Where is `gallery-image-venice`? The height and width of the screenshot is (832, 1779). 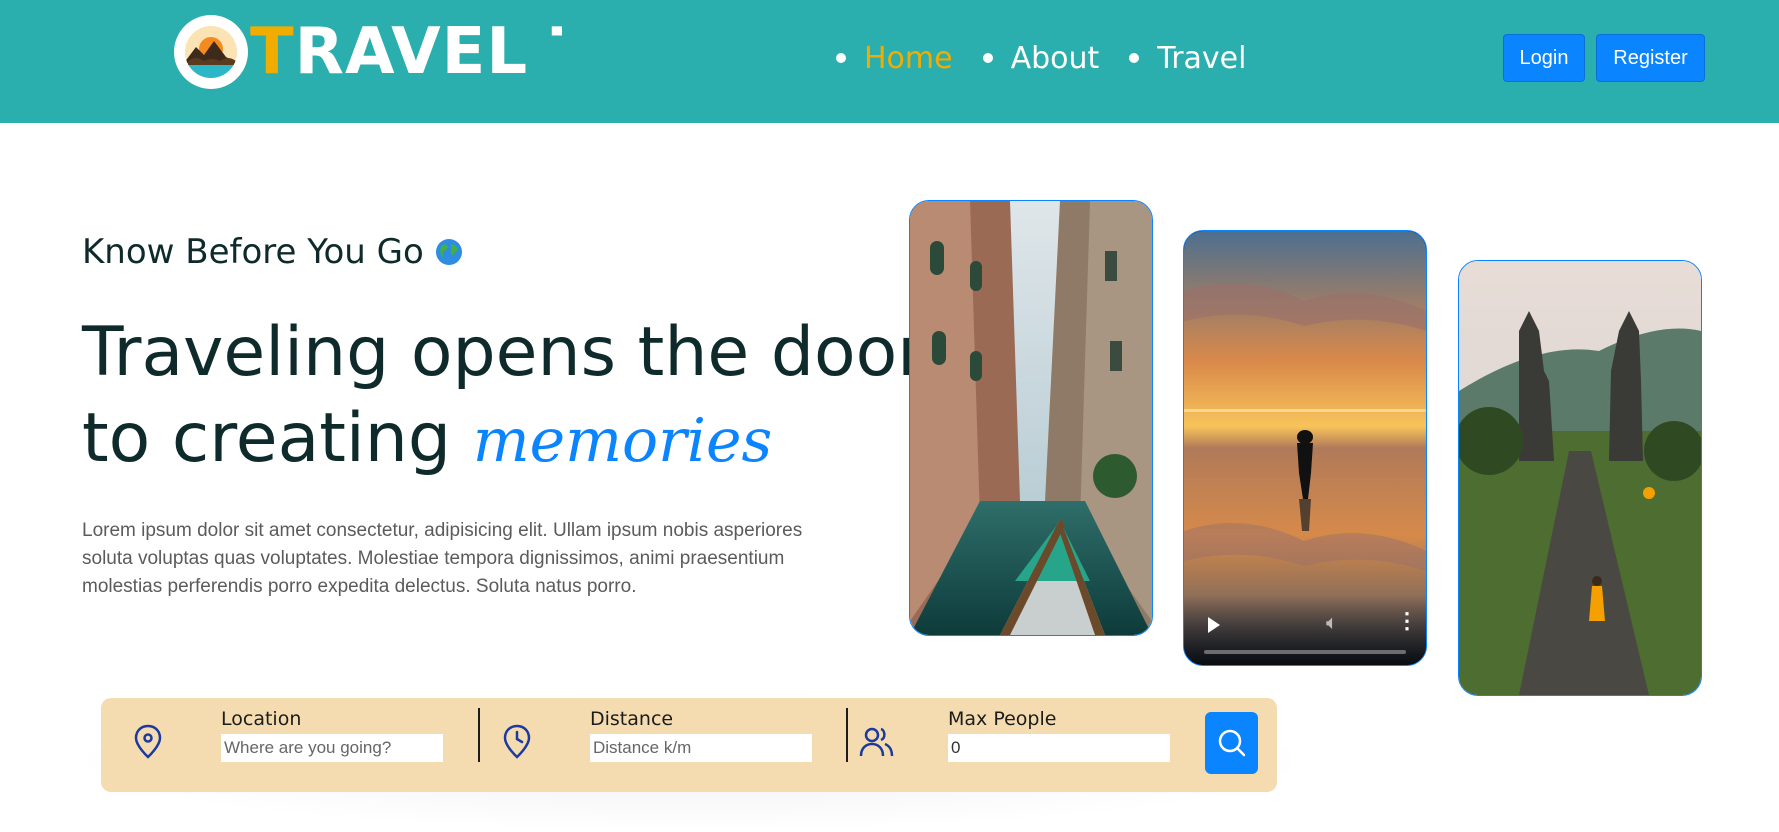
gallery-image-venice is located at coordinates (1031, 418).